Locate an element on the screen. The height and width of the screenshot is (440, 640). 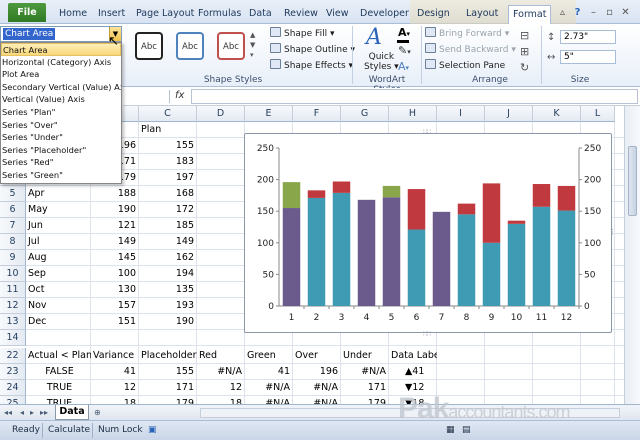
cell-b13: 151 is located at coordinates (115, 322).